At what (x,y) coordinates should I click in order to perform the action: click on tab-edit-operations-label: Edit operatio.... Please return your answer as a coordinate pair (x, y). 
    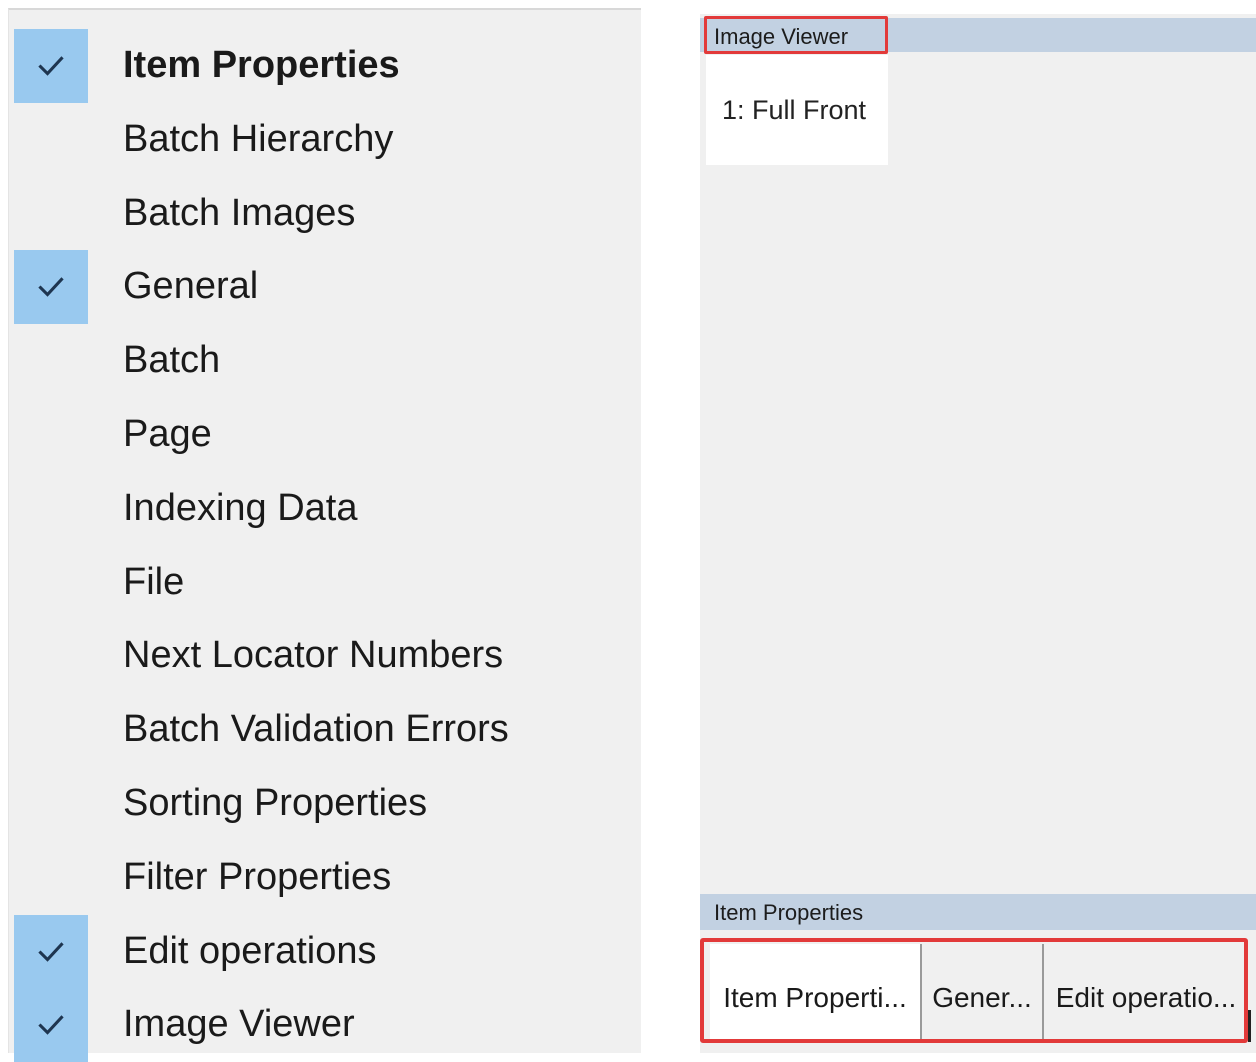
    Looking at the image, I should click on (1146, 997).